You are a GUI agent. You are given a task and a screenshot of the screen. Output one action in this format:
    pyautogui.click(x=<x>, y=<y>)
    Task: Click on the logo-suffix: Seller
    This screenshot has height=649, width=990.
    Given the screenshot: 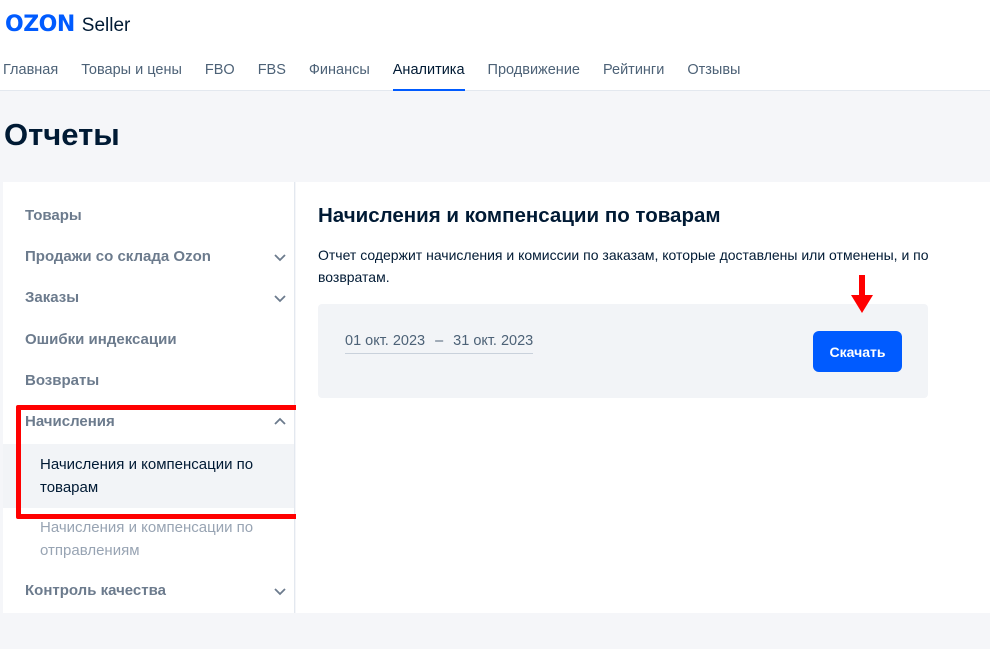 What is the action you would take?
    pyautogui.click(x=106, y=25)
    